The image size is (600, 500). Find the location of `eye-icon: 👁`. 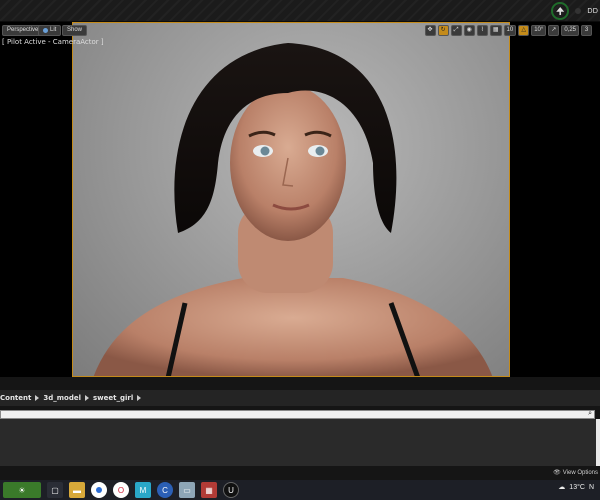

eye-icon: 👁 is located at coordinates (557, 473).